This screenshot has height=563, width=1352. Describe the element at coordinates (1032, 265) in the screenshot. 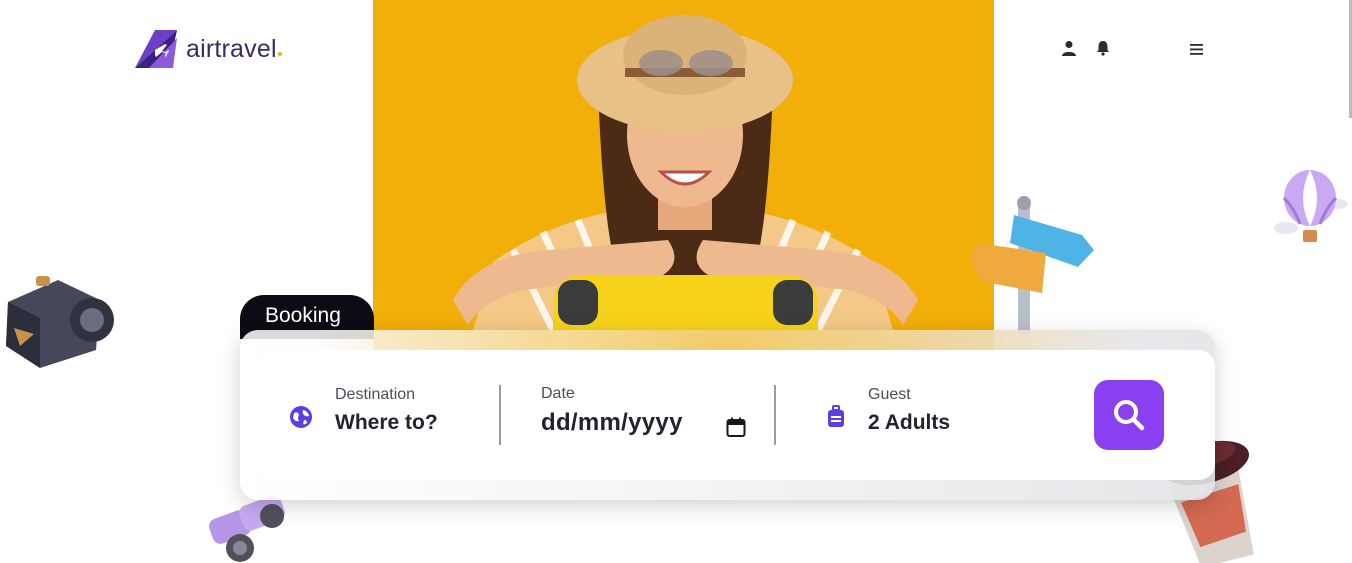

I see `signpost-icon` at that location.